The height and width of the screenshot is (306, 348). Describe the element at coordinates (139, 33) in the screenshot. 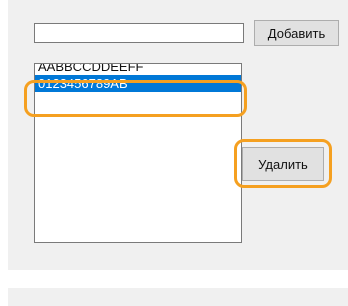

I see `address-input` at that location.